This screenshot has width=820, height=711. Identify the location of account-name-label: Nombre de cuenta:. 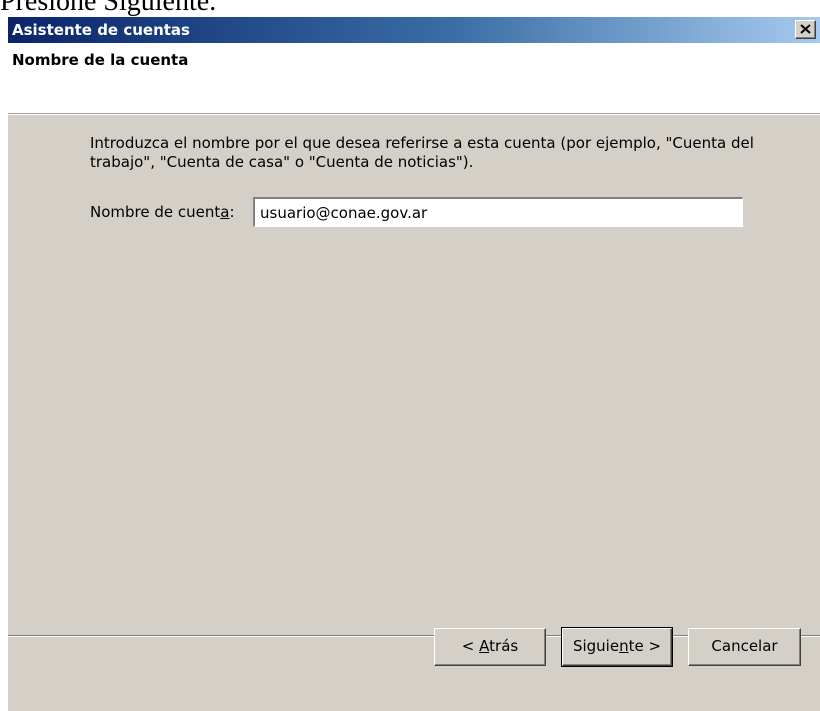
(162, 212).